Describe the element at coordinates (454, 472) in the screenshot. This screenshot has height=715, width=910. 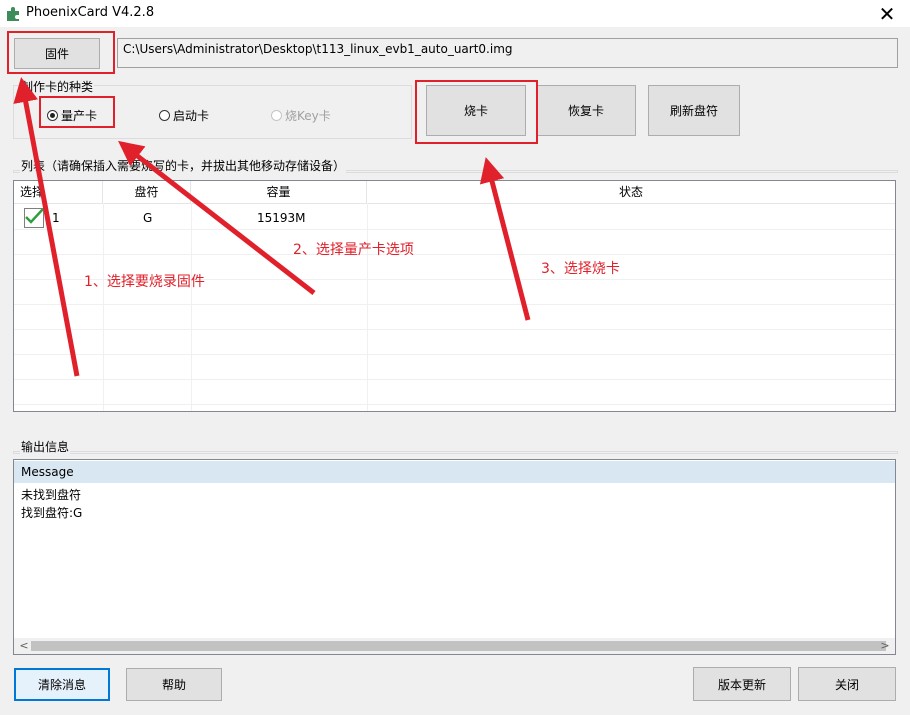
I see `message-header: Message` at that location.